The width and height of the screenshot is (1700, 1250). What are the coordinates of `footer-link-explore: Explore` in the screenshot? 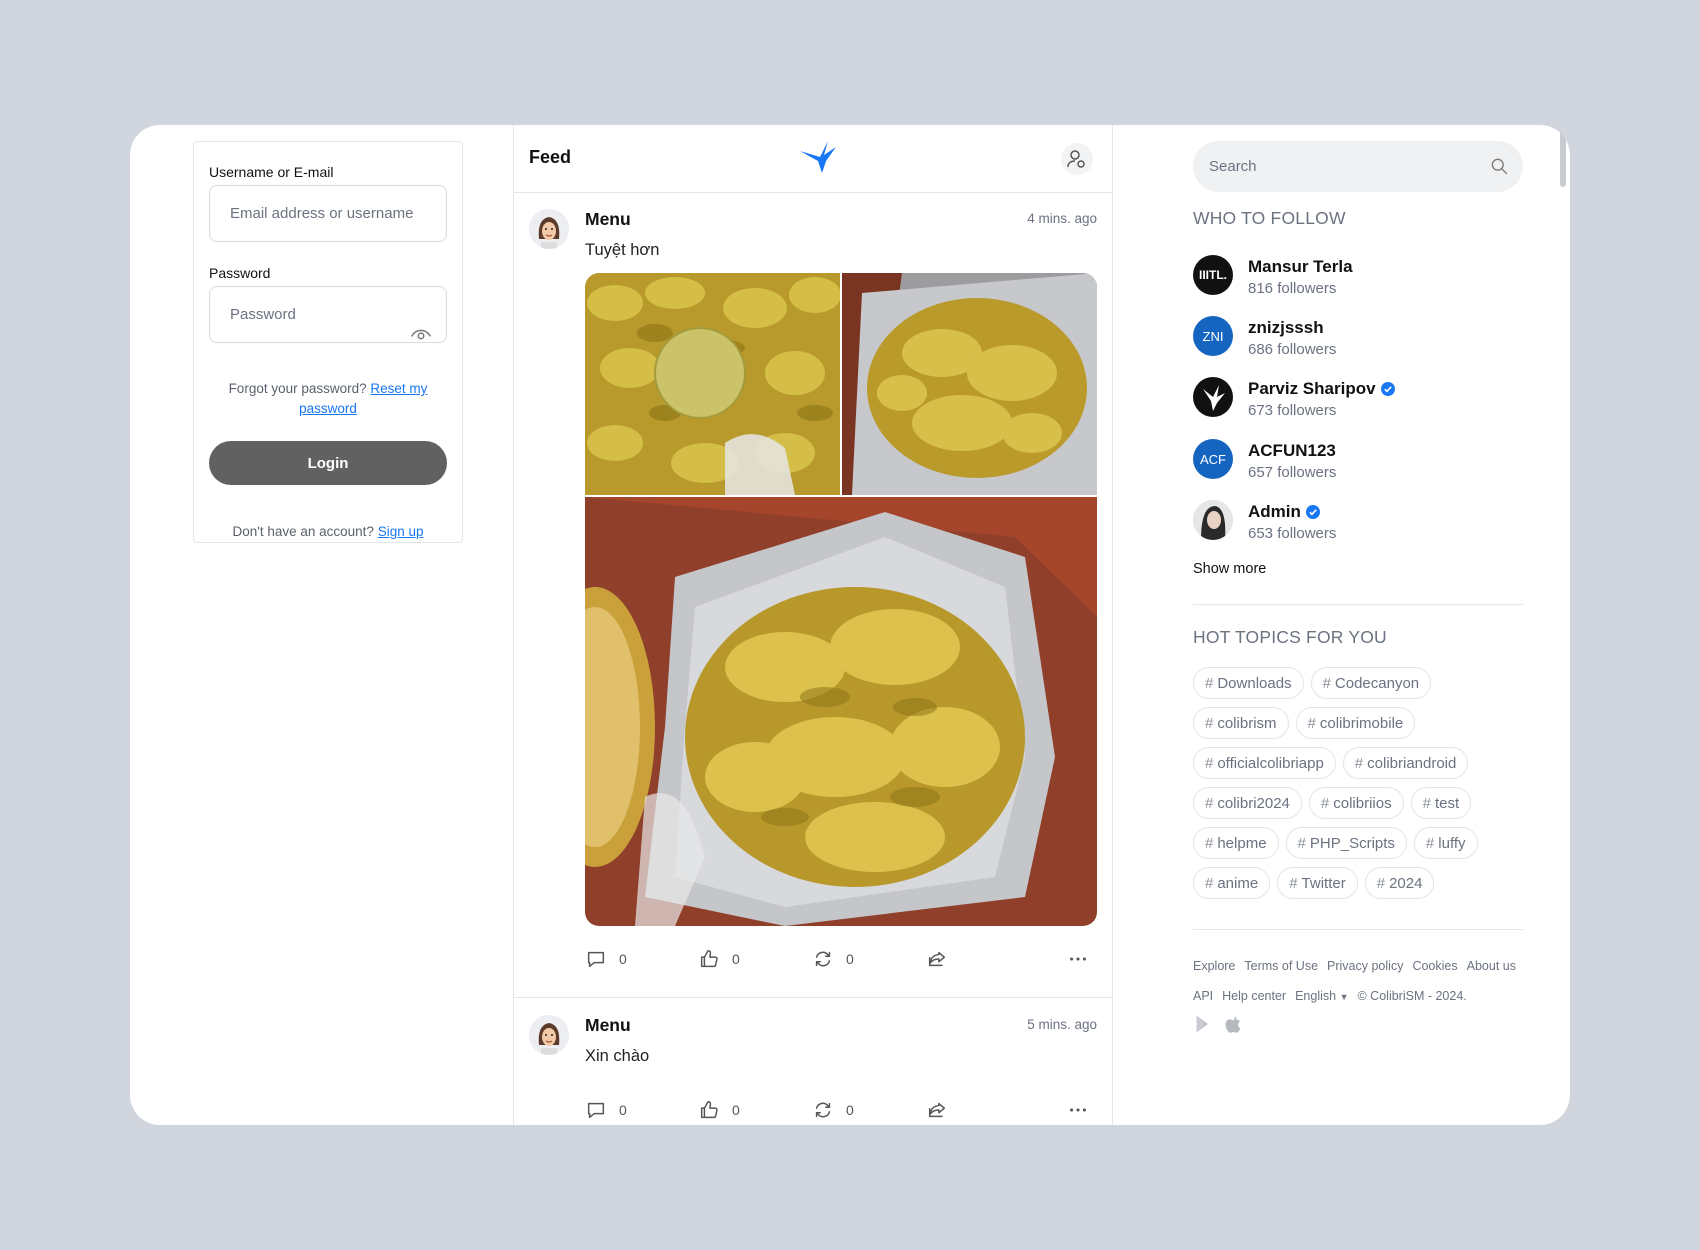 It's located at (1214, 966).